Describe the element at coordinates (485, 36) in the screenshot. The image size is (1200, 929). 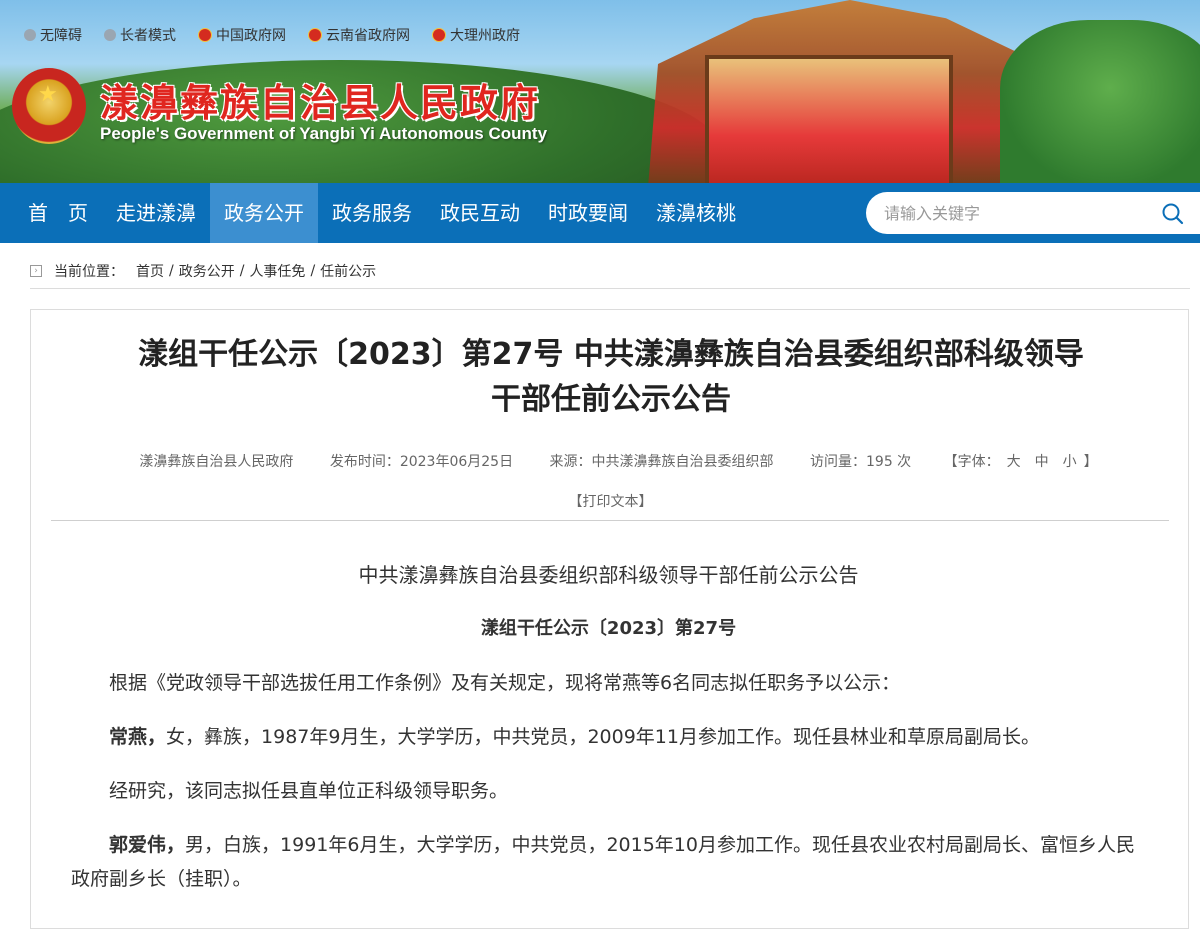
I see `dali-gov-label: 大理州政府` at that location.